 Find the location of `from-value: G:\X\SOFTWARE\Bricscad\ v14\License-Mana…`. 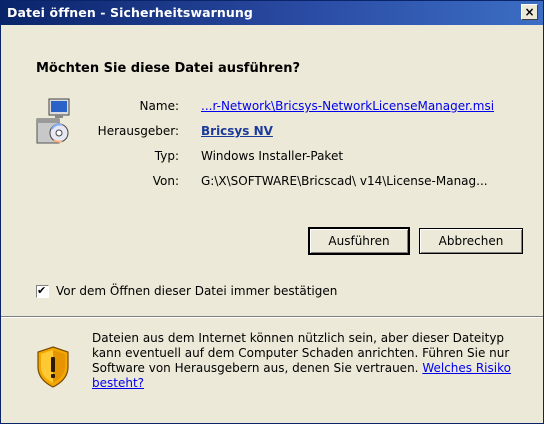

from-value: G:\X\SOFTWARE\Bricscad\ v14\License-Mana… is located at coordinates (344, 181).